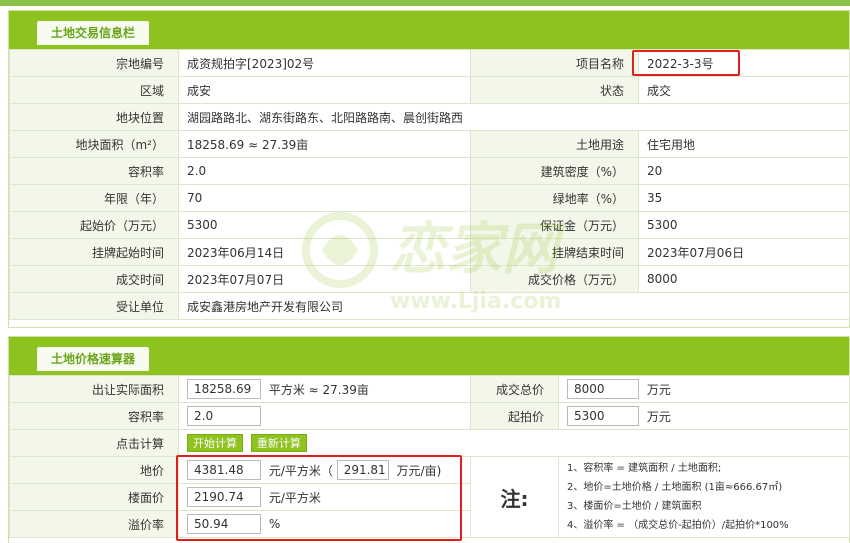 The width and height of the screenshot is (850, 543). I want to click on status-value: 成交, so click(744, 90).